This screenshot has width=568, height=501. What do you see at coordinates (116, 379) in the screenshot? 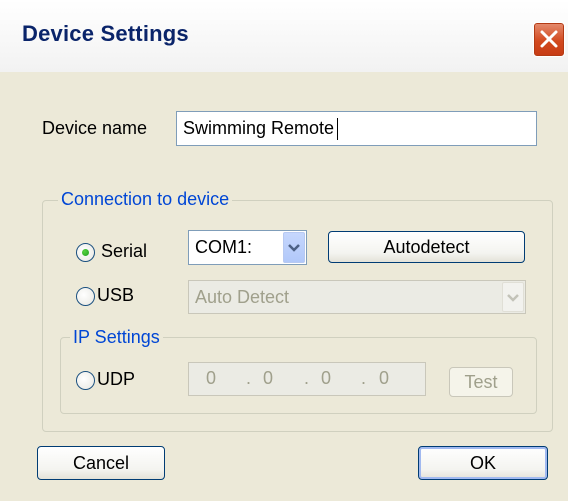
I see `udp-label: UDP` at bounding box center [116, 379].